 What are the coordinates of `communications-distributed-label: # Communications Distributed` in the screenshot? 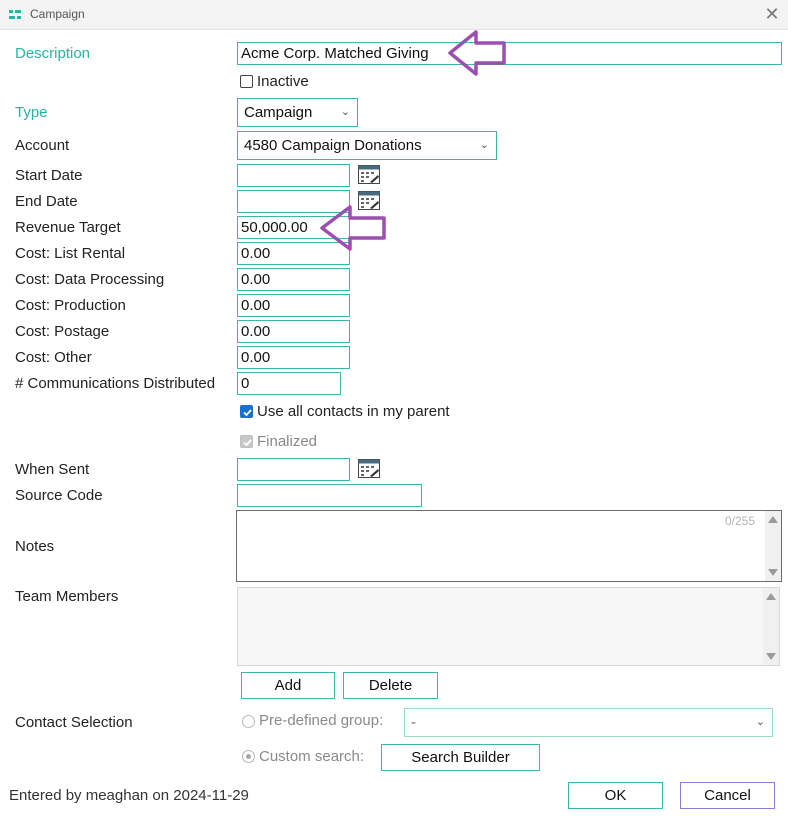 It's located at (115, 383).